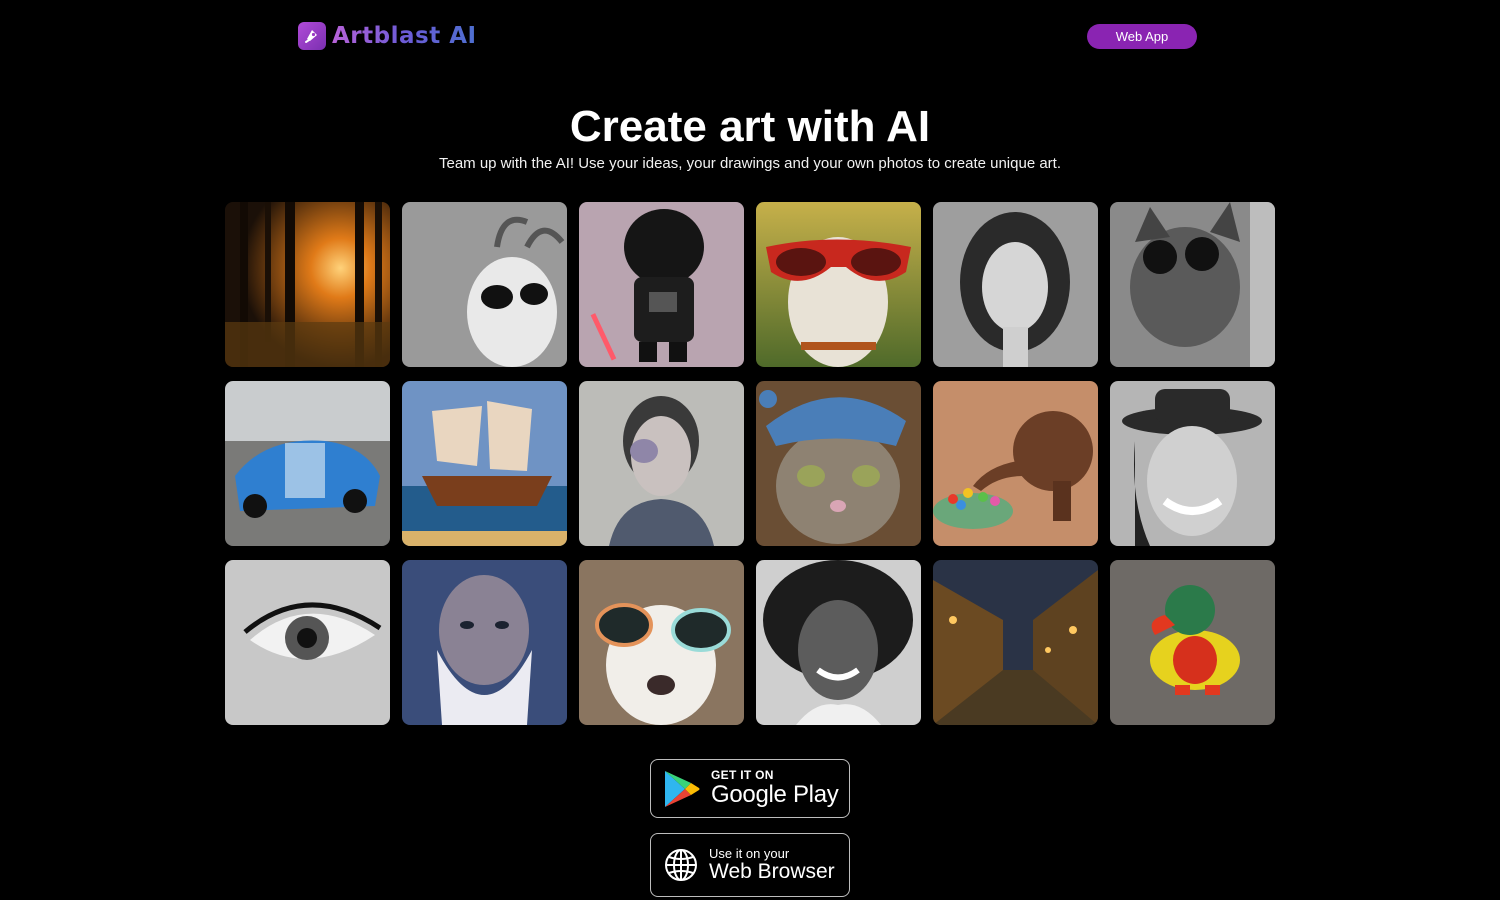  I want to click on gallery-image-toy-duck, so click(1192, 642).